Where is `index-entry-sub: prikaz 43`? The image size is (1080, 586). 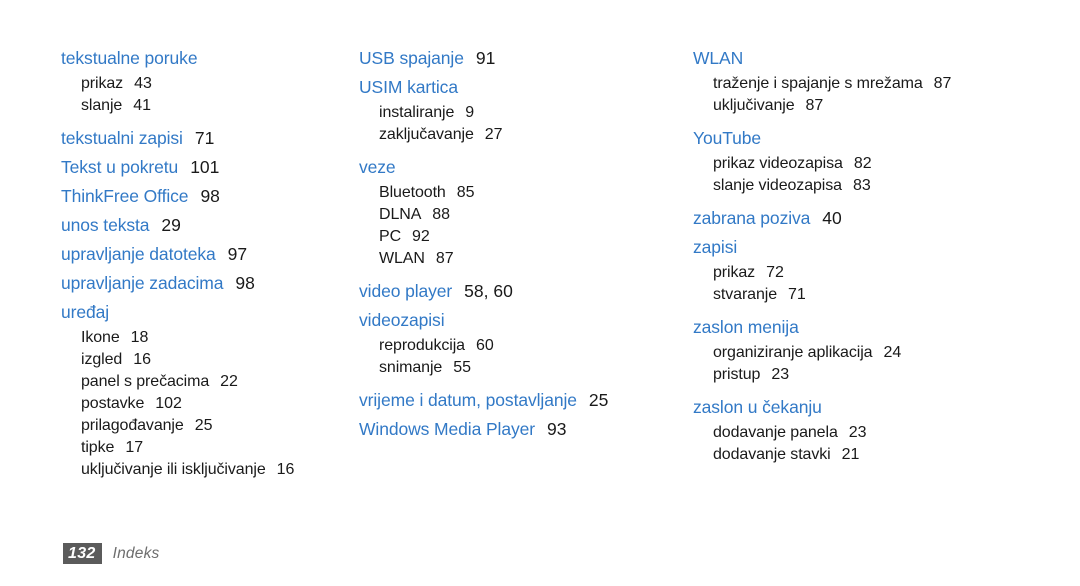 index-entry-sub: prikaz 43 is located at coordinates (195, 84).